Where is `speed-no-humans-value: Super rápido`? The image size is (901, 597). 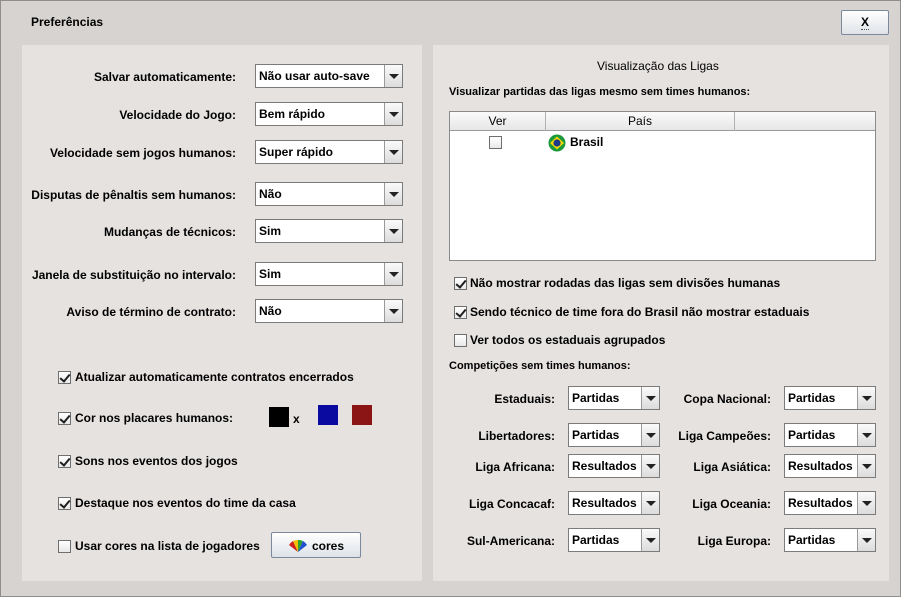
speed-no-humans-value: Super rápido is located at coordinates (296, 152).